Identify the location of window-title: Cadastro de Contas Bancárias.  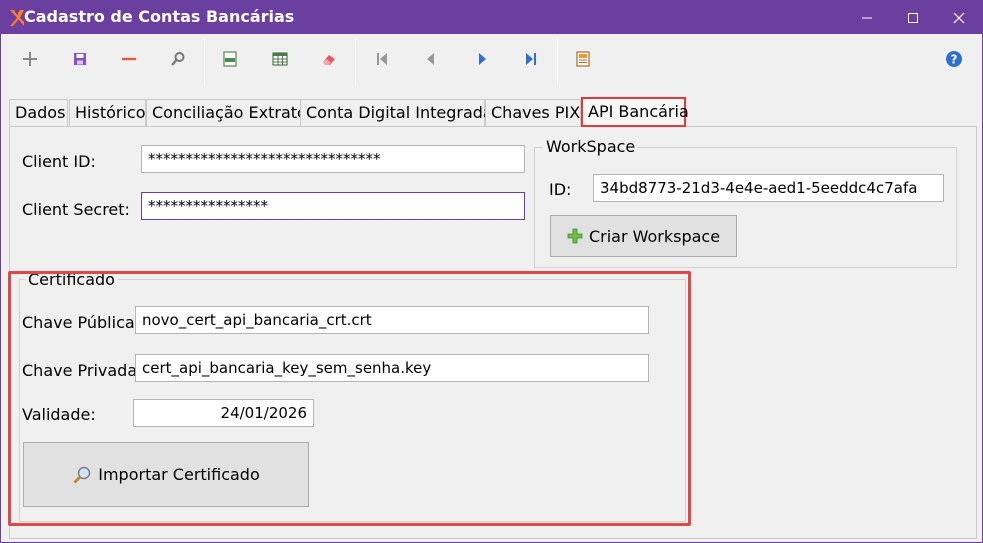
(159, 16).